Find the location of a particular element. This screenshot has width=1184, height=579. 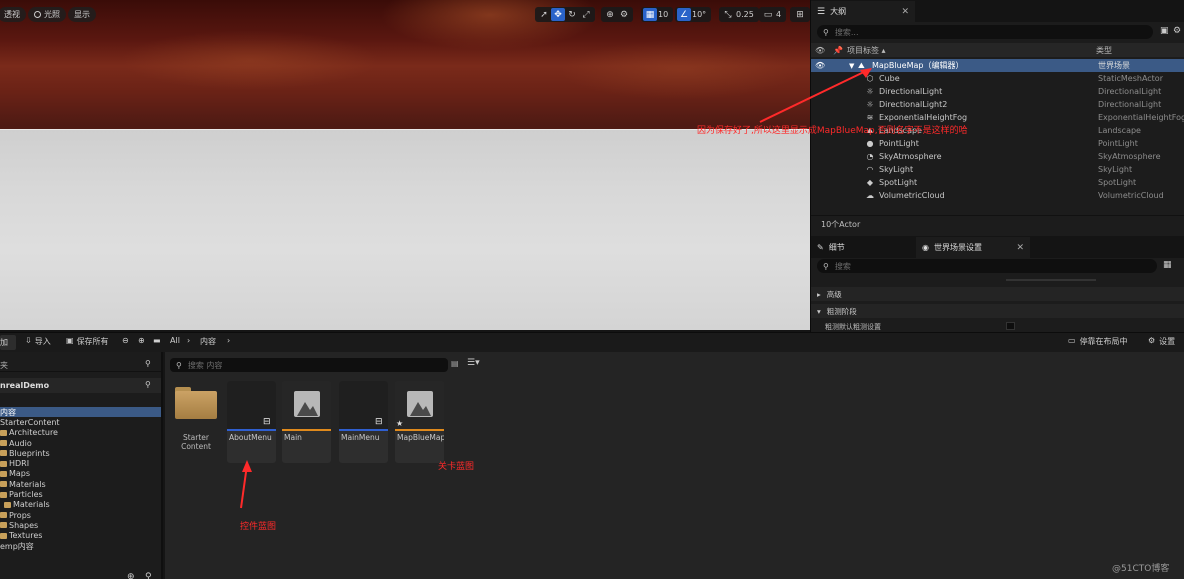

watermark: @51CTO博客 is located at coordinates (1141, 569).